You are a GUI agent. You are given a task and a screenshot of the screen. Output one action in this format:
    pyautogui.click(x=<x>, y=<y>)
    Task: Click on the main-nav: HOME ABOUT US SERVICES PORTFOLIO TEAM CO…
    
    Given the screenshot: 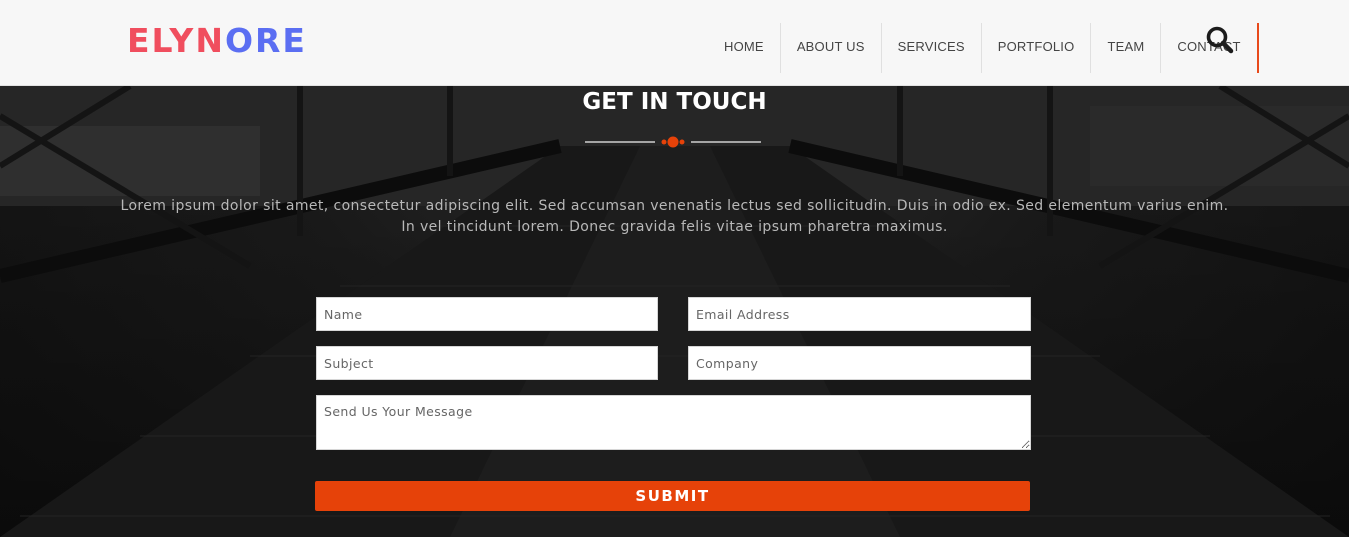 What is the action you would take?
    pyautogui.click(x=983, y=48)
    